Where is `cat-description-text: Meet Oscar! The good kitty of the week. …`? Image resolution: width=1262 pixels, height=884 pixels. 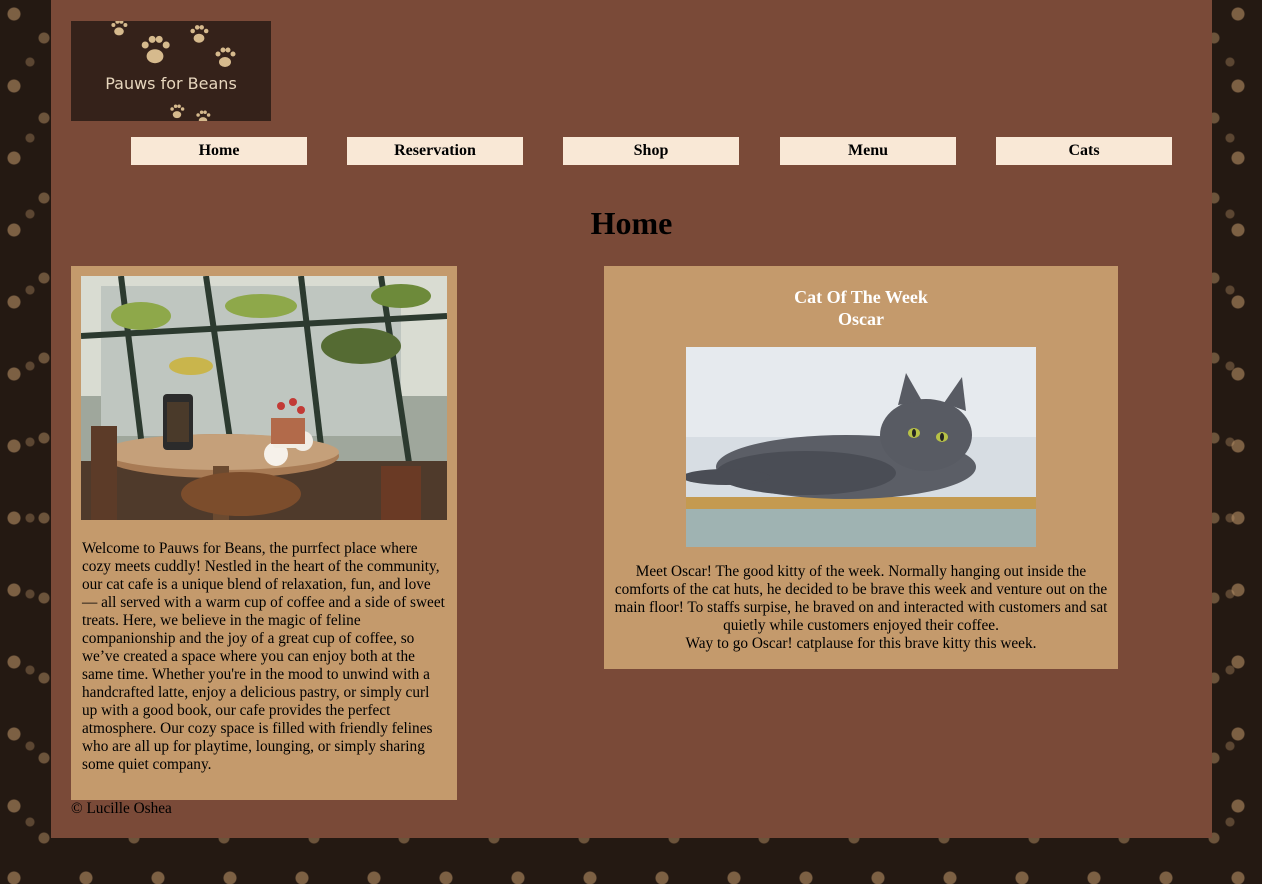
cat-description-text: Meet Oscar! The good kitty of the week. … is located at coordinates (861, 598).